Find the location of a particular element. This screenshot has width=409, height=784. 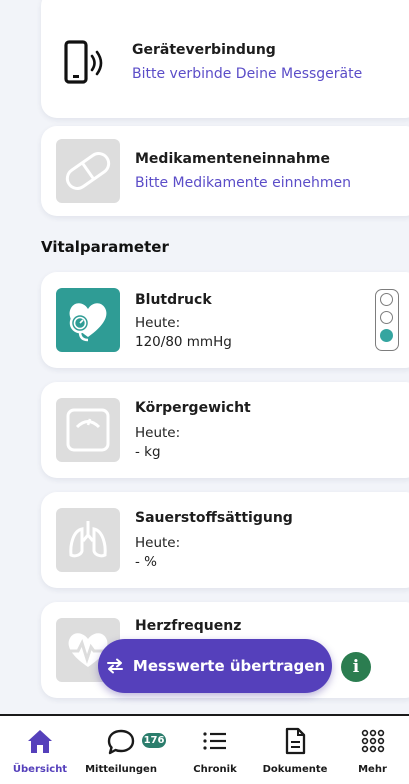

transfer-measurements-button: Messwerte übertragen is located at coordinates (215, 666).